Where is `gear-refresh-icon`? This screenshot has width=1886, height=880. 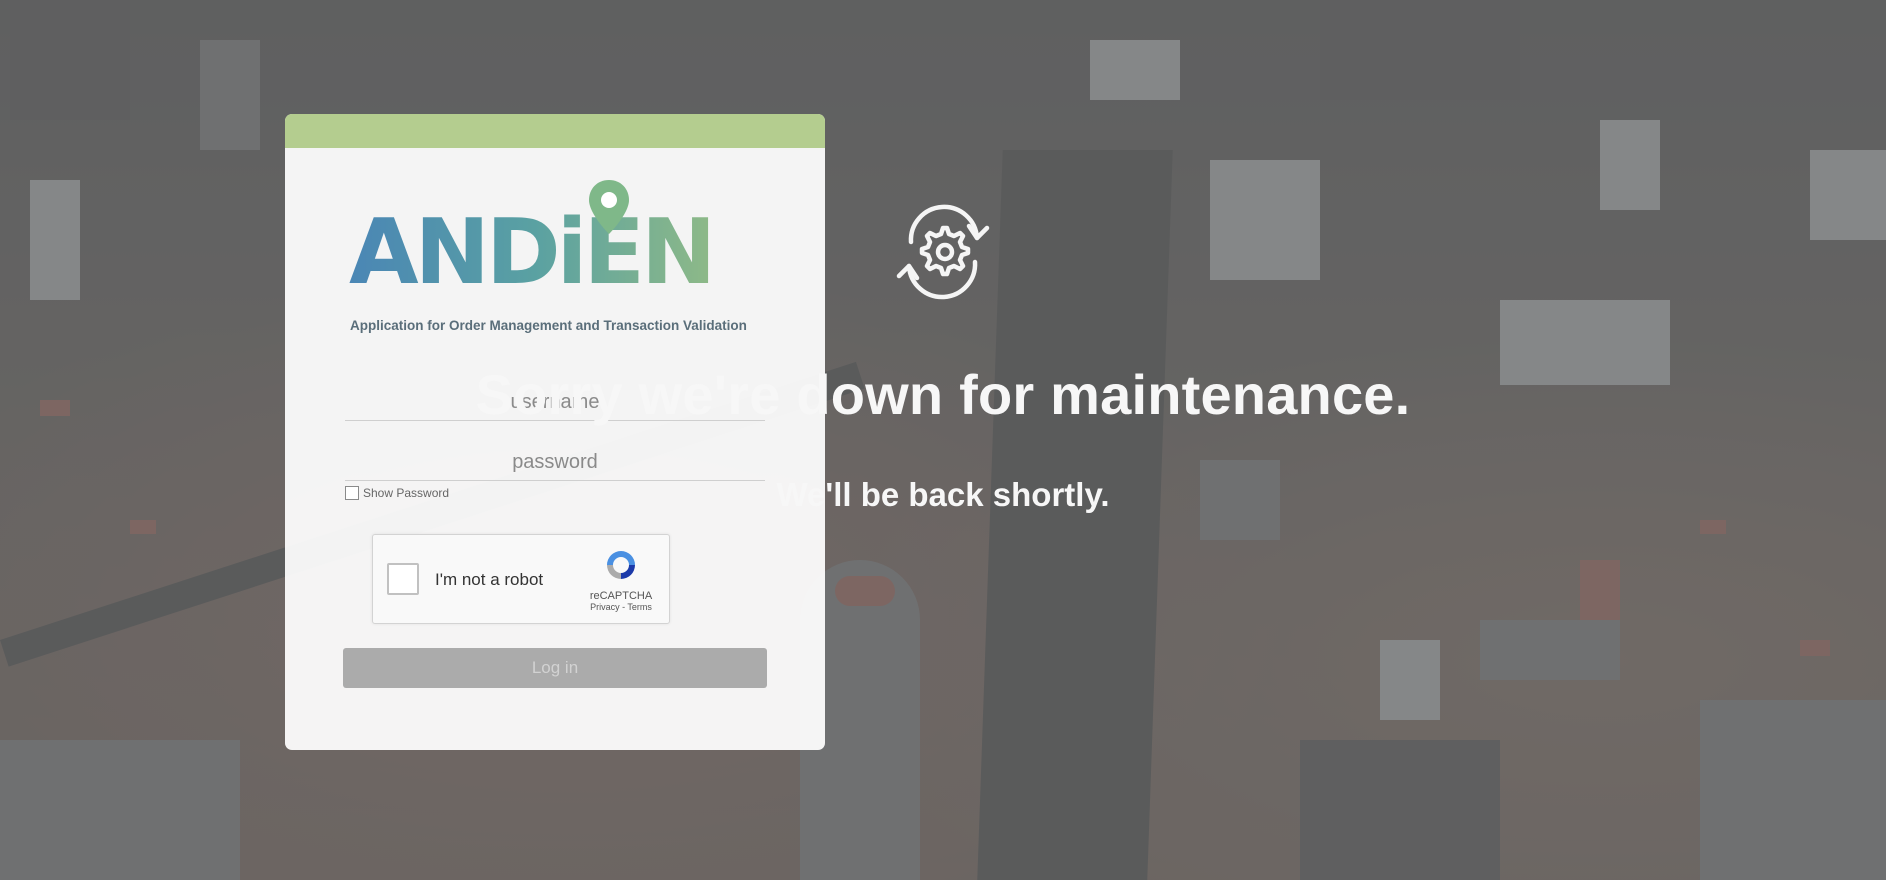
gear-refresh-icon is located at coordinates (943, 252).